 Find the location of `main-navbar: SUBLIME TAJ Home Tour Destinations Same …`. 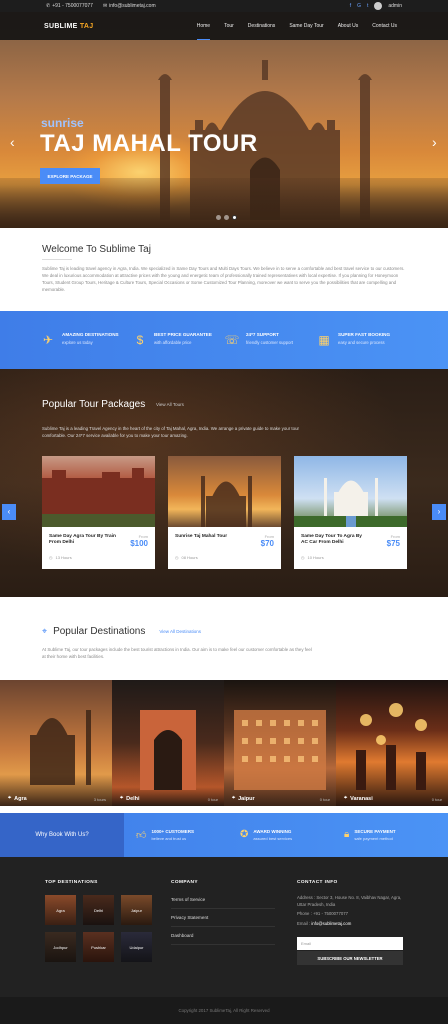

main-navbar: SUBLIME TAJ Home Tour Destinations Same … is located at coordinates (224, 26).